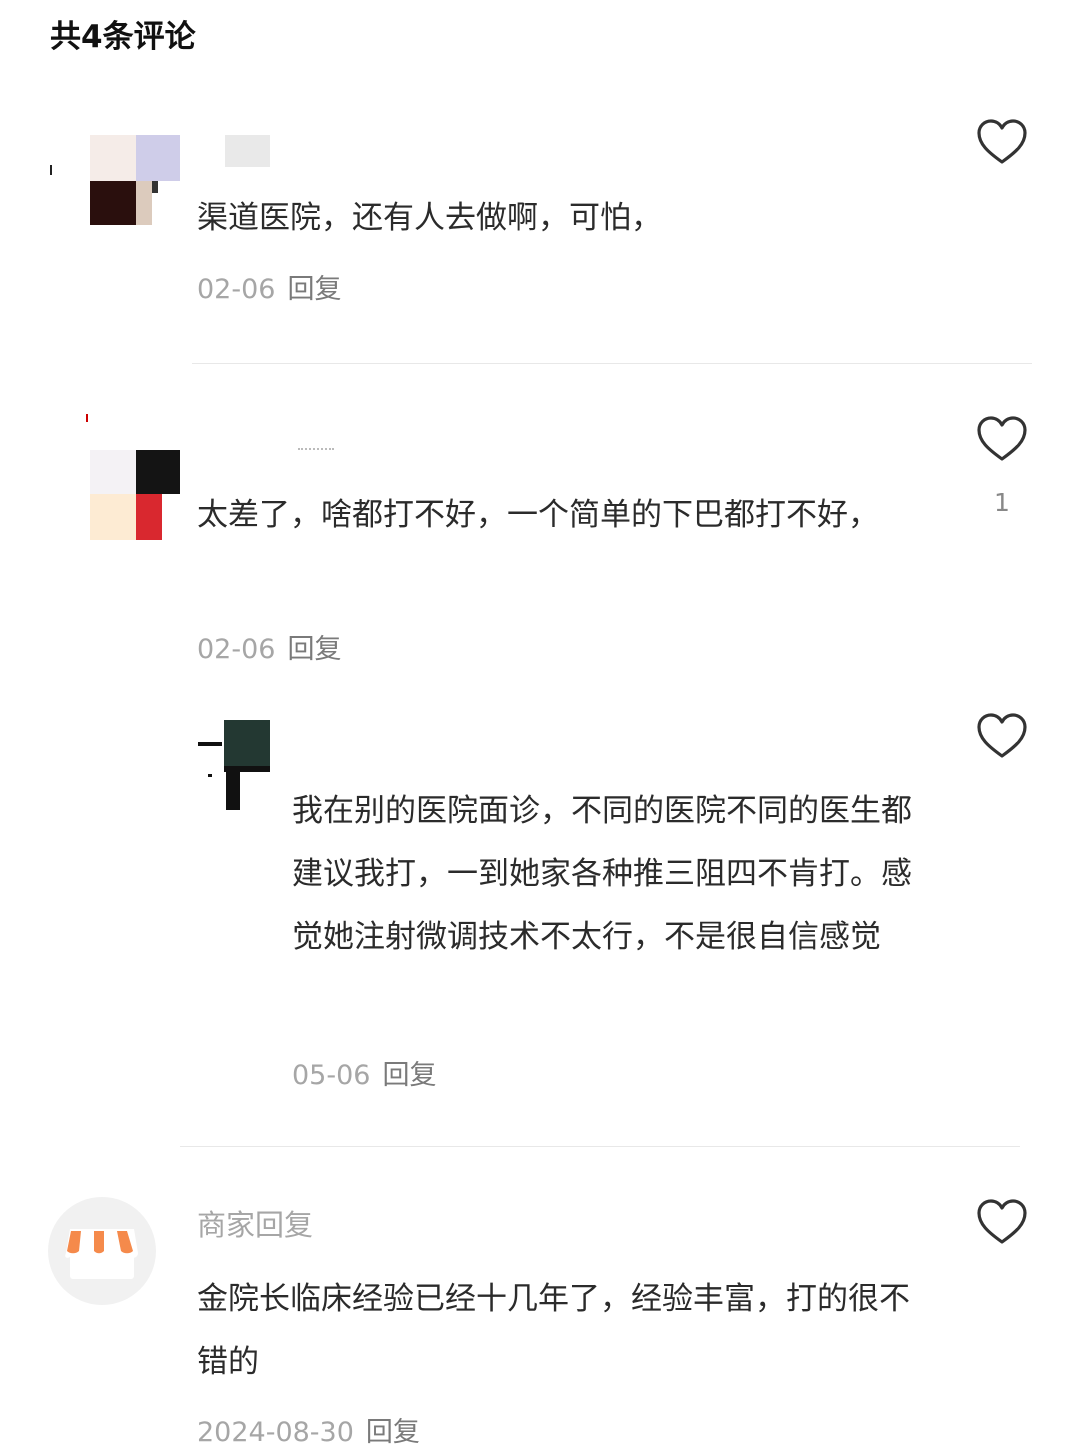 The image size is (1080, 1453). What do you see at coordinates (101, 1254) in the screenshot?
I see `storefront-icon` at bounding box center [101, 1254].